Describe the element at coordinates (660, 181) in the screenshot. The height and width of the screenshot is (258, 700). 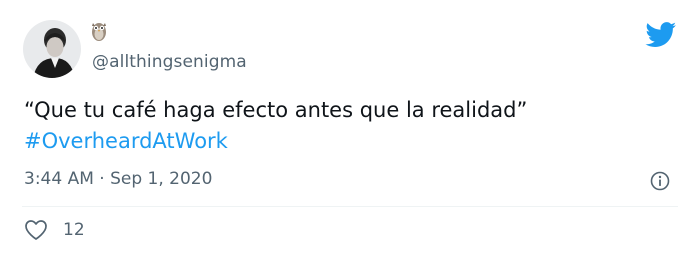
I see `info-icon` at that location.